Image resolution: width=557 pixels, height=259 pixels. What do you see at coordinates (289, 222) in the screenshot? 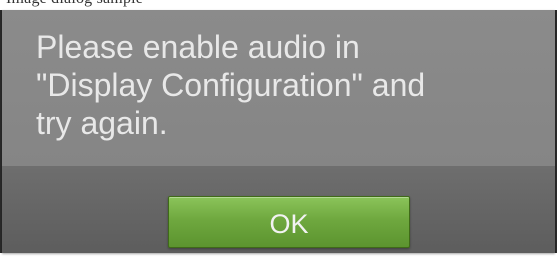
I see `ok-button: OK` at bounding box center [289, 222].